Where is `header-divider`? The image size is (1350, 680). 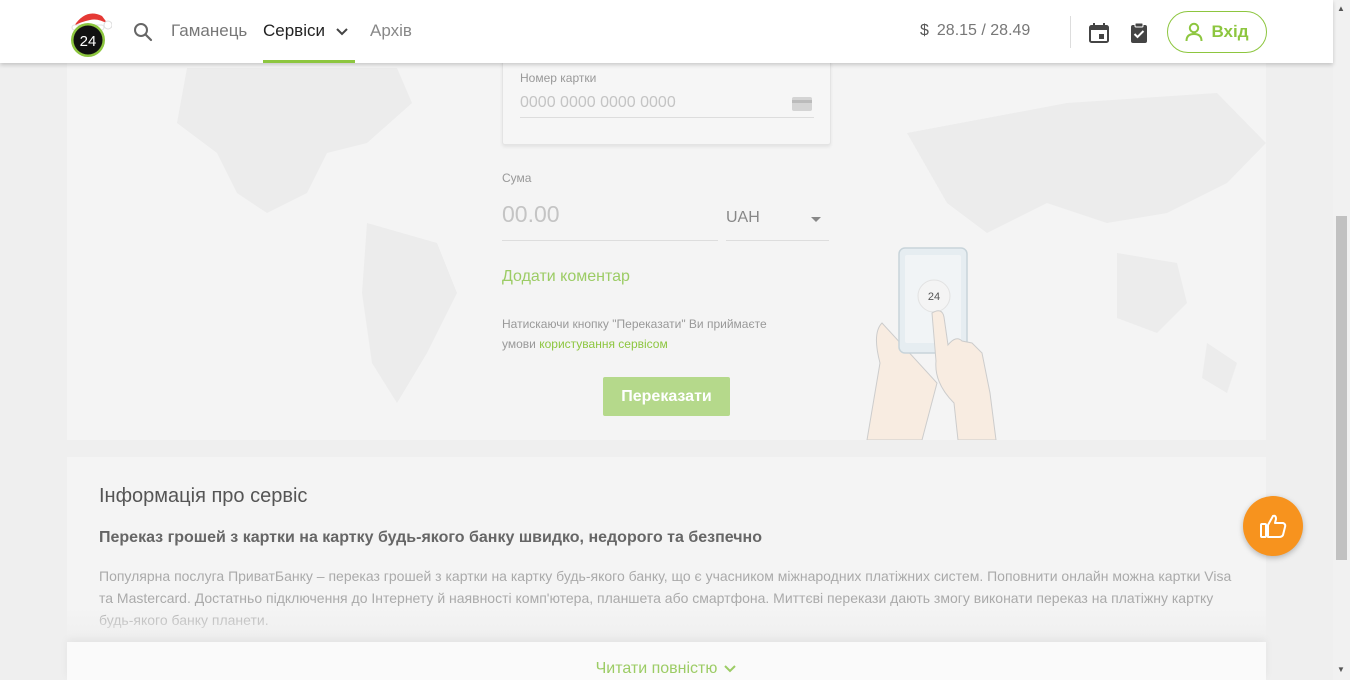
header-divider is located at coordinates (1070, 32).